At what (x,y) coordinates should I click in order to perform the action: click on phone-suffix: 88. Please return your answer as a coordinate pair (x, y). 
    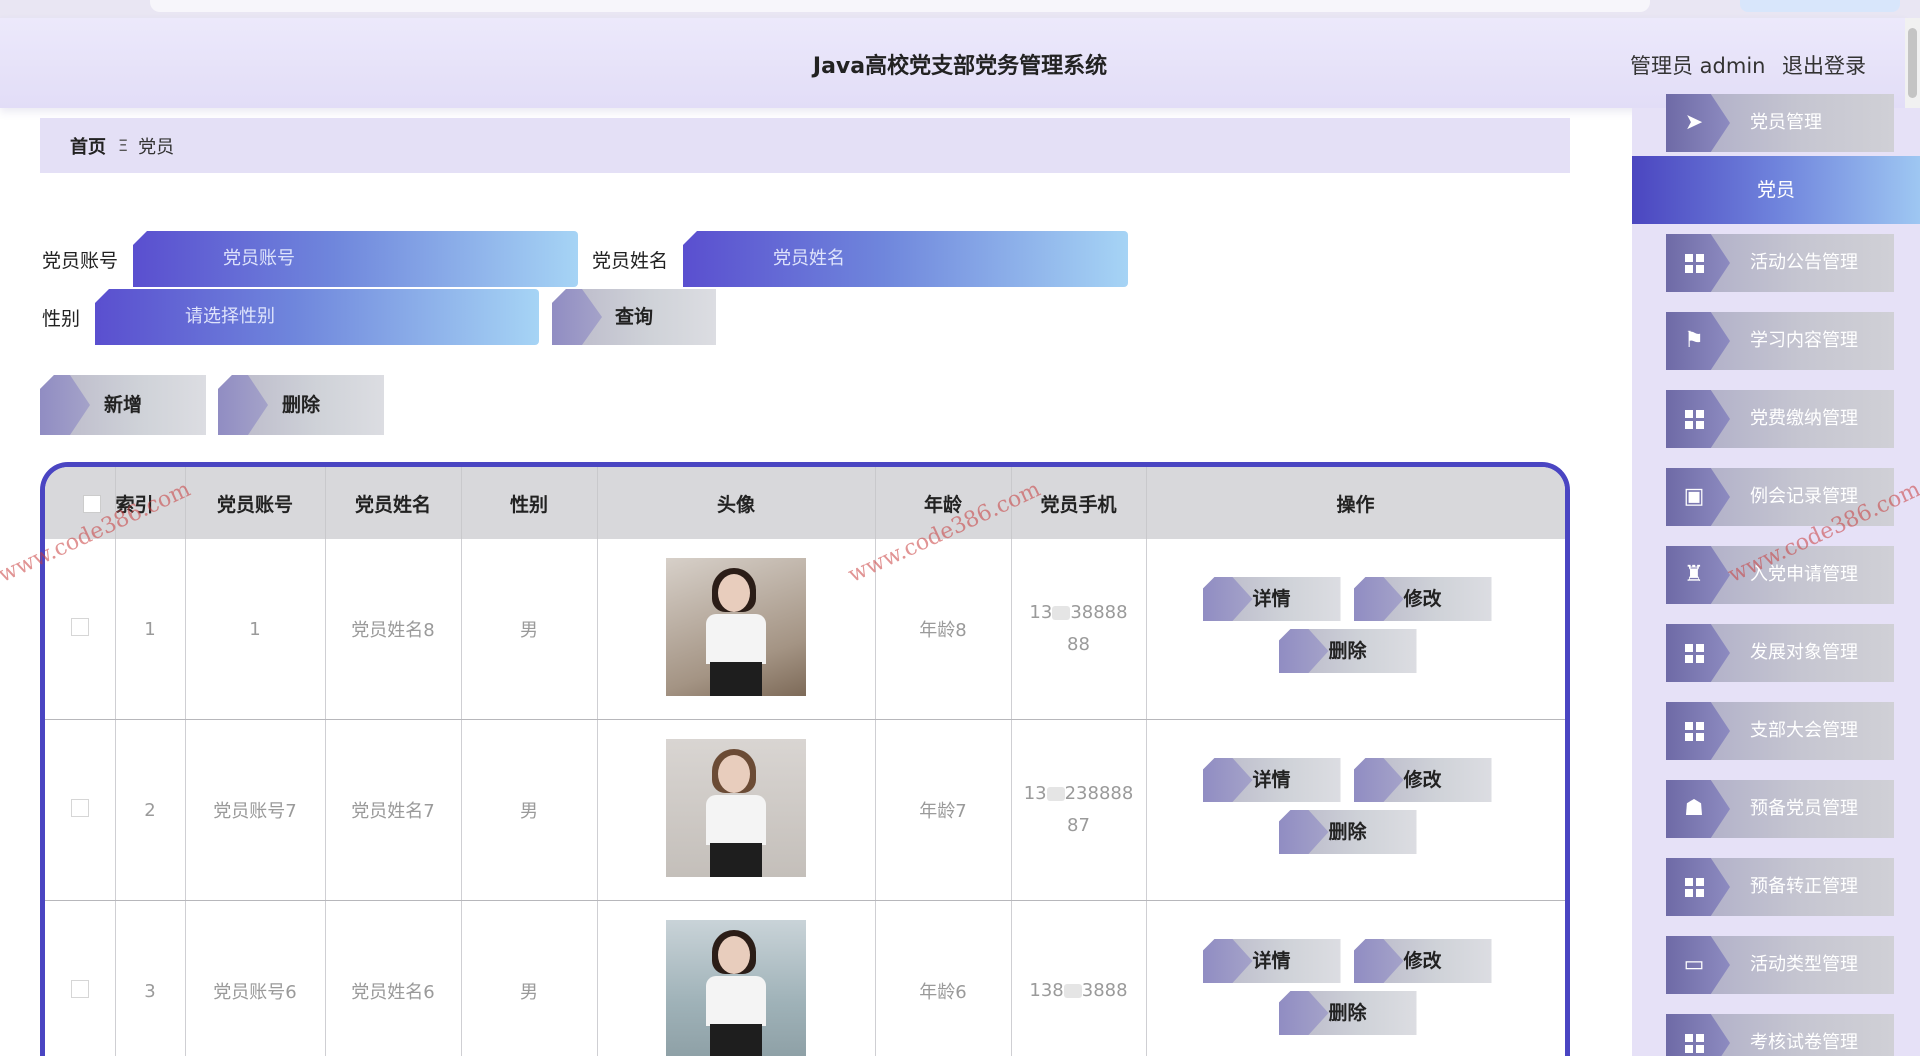
    Looking at the image, I should click on (1078, 644).